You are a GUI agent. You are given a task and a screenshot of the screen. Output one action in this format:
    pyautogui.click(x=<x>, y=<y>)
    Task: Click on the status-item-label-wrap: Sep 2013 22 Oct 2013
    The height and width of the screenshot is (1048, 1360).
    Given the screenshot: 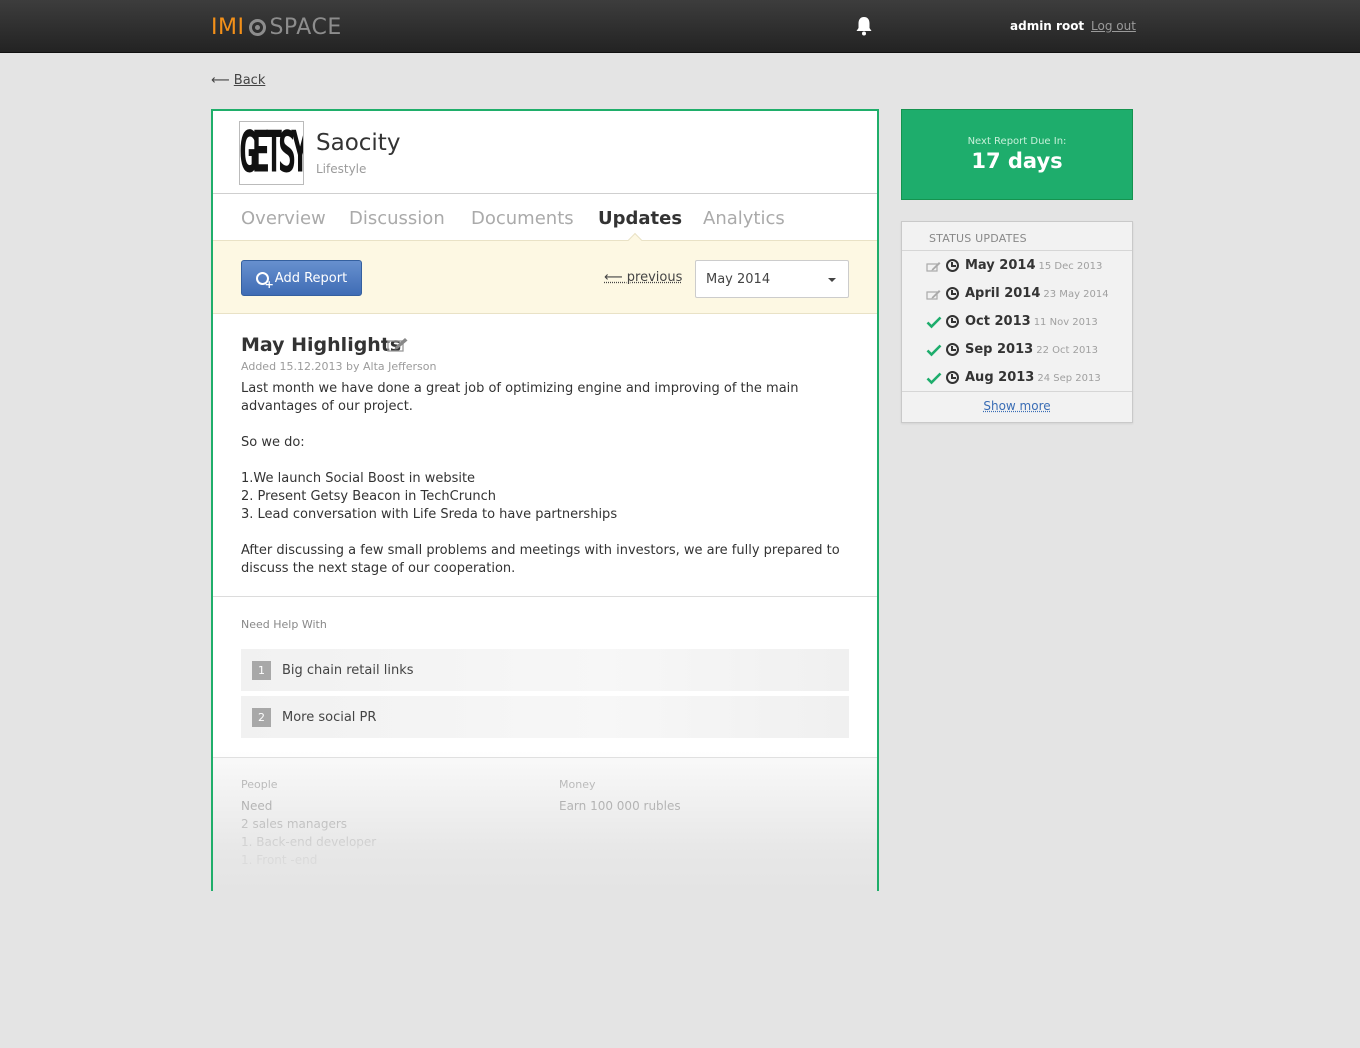 What is the action you would take?
    pyautogui.click(x=1031, y=349)
    